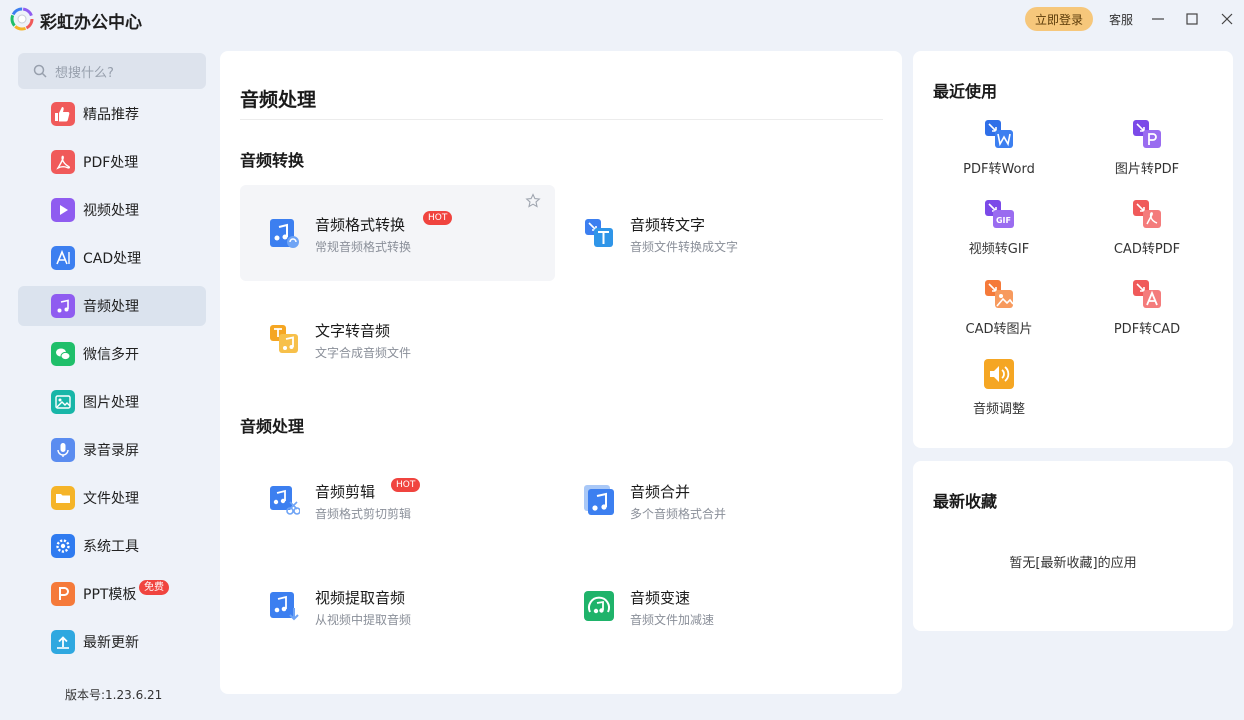 This screenshot has height=720, width=1244. I want to click on tool-card-audio-to-text: 音频转文字 音频文件转换成文字, so click(712, 233).